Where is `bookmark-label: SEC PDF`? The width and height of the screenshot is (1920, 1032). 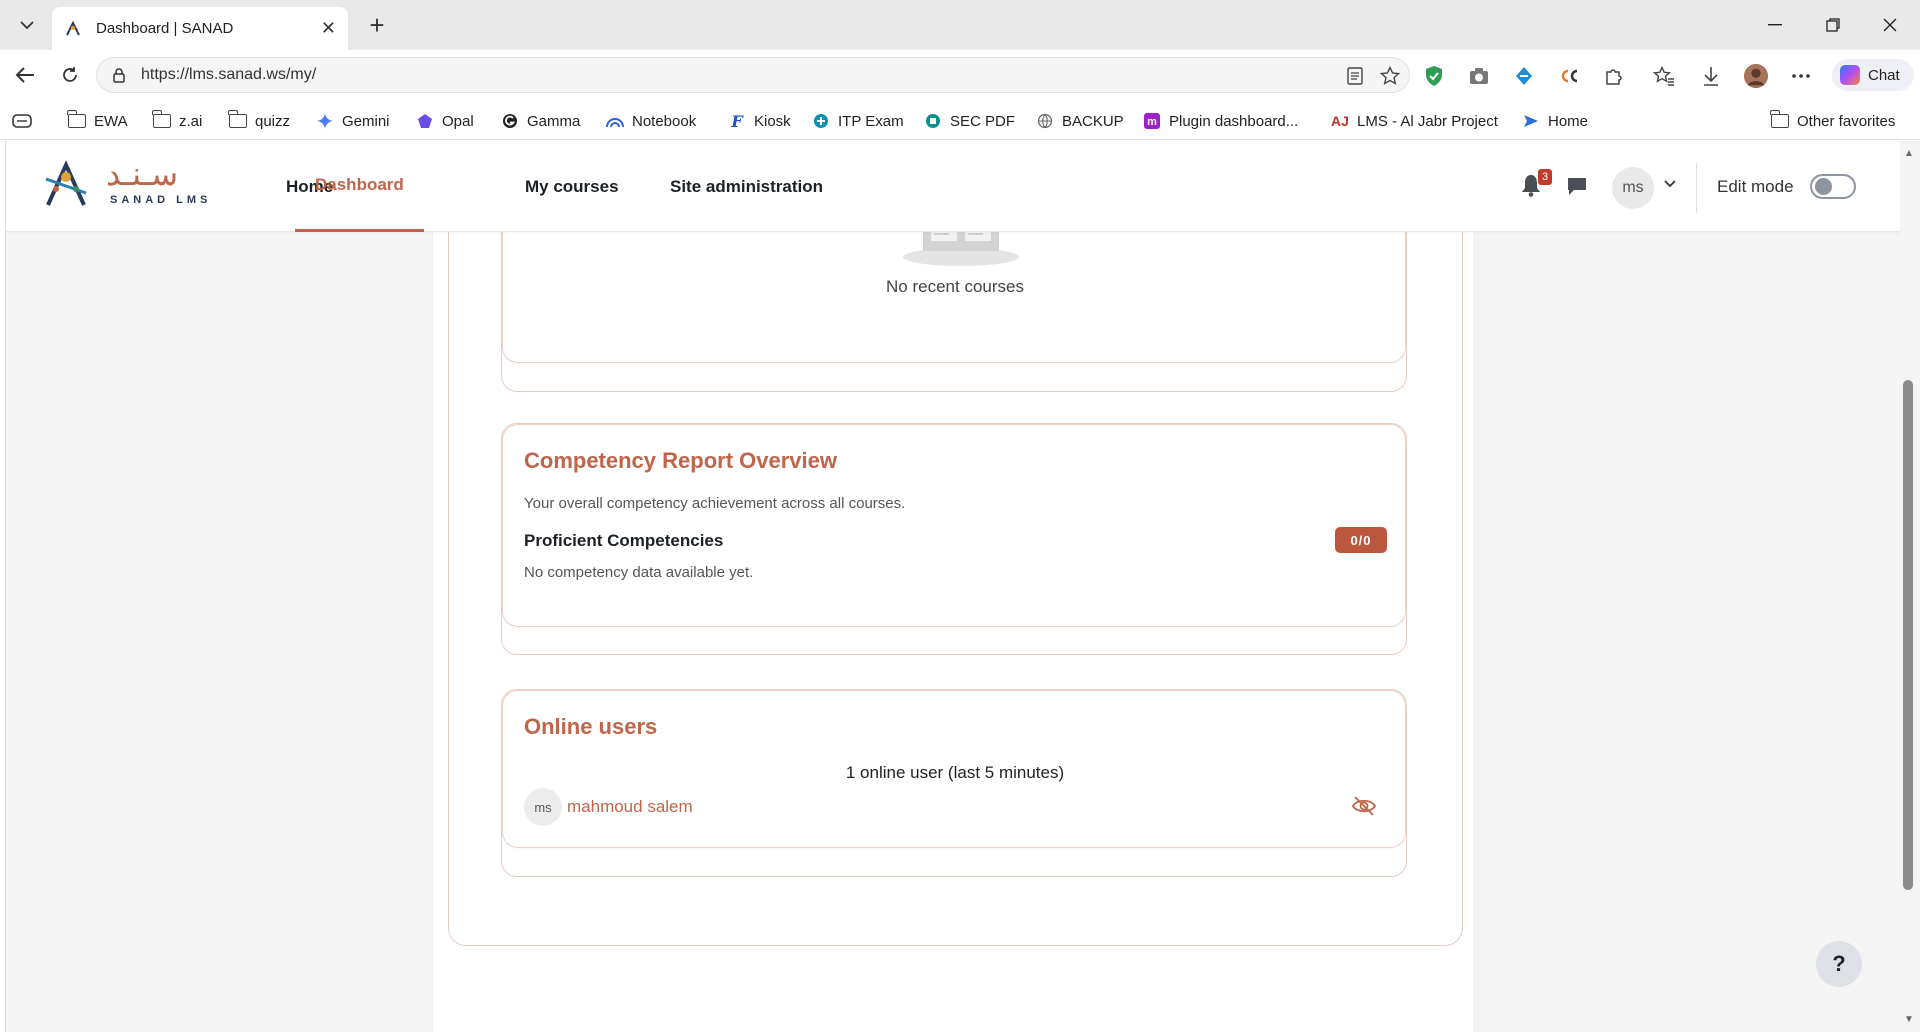 bookmark-label: SEC PDF is located at coordinates (983, 121).